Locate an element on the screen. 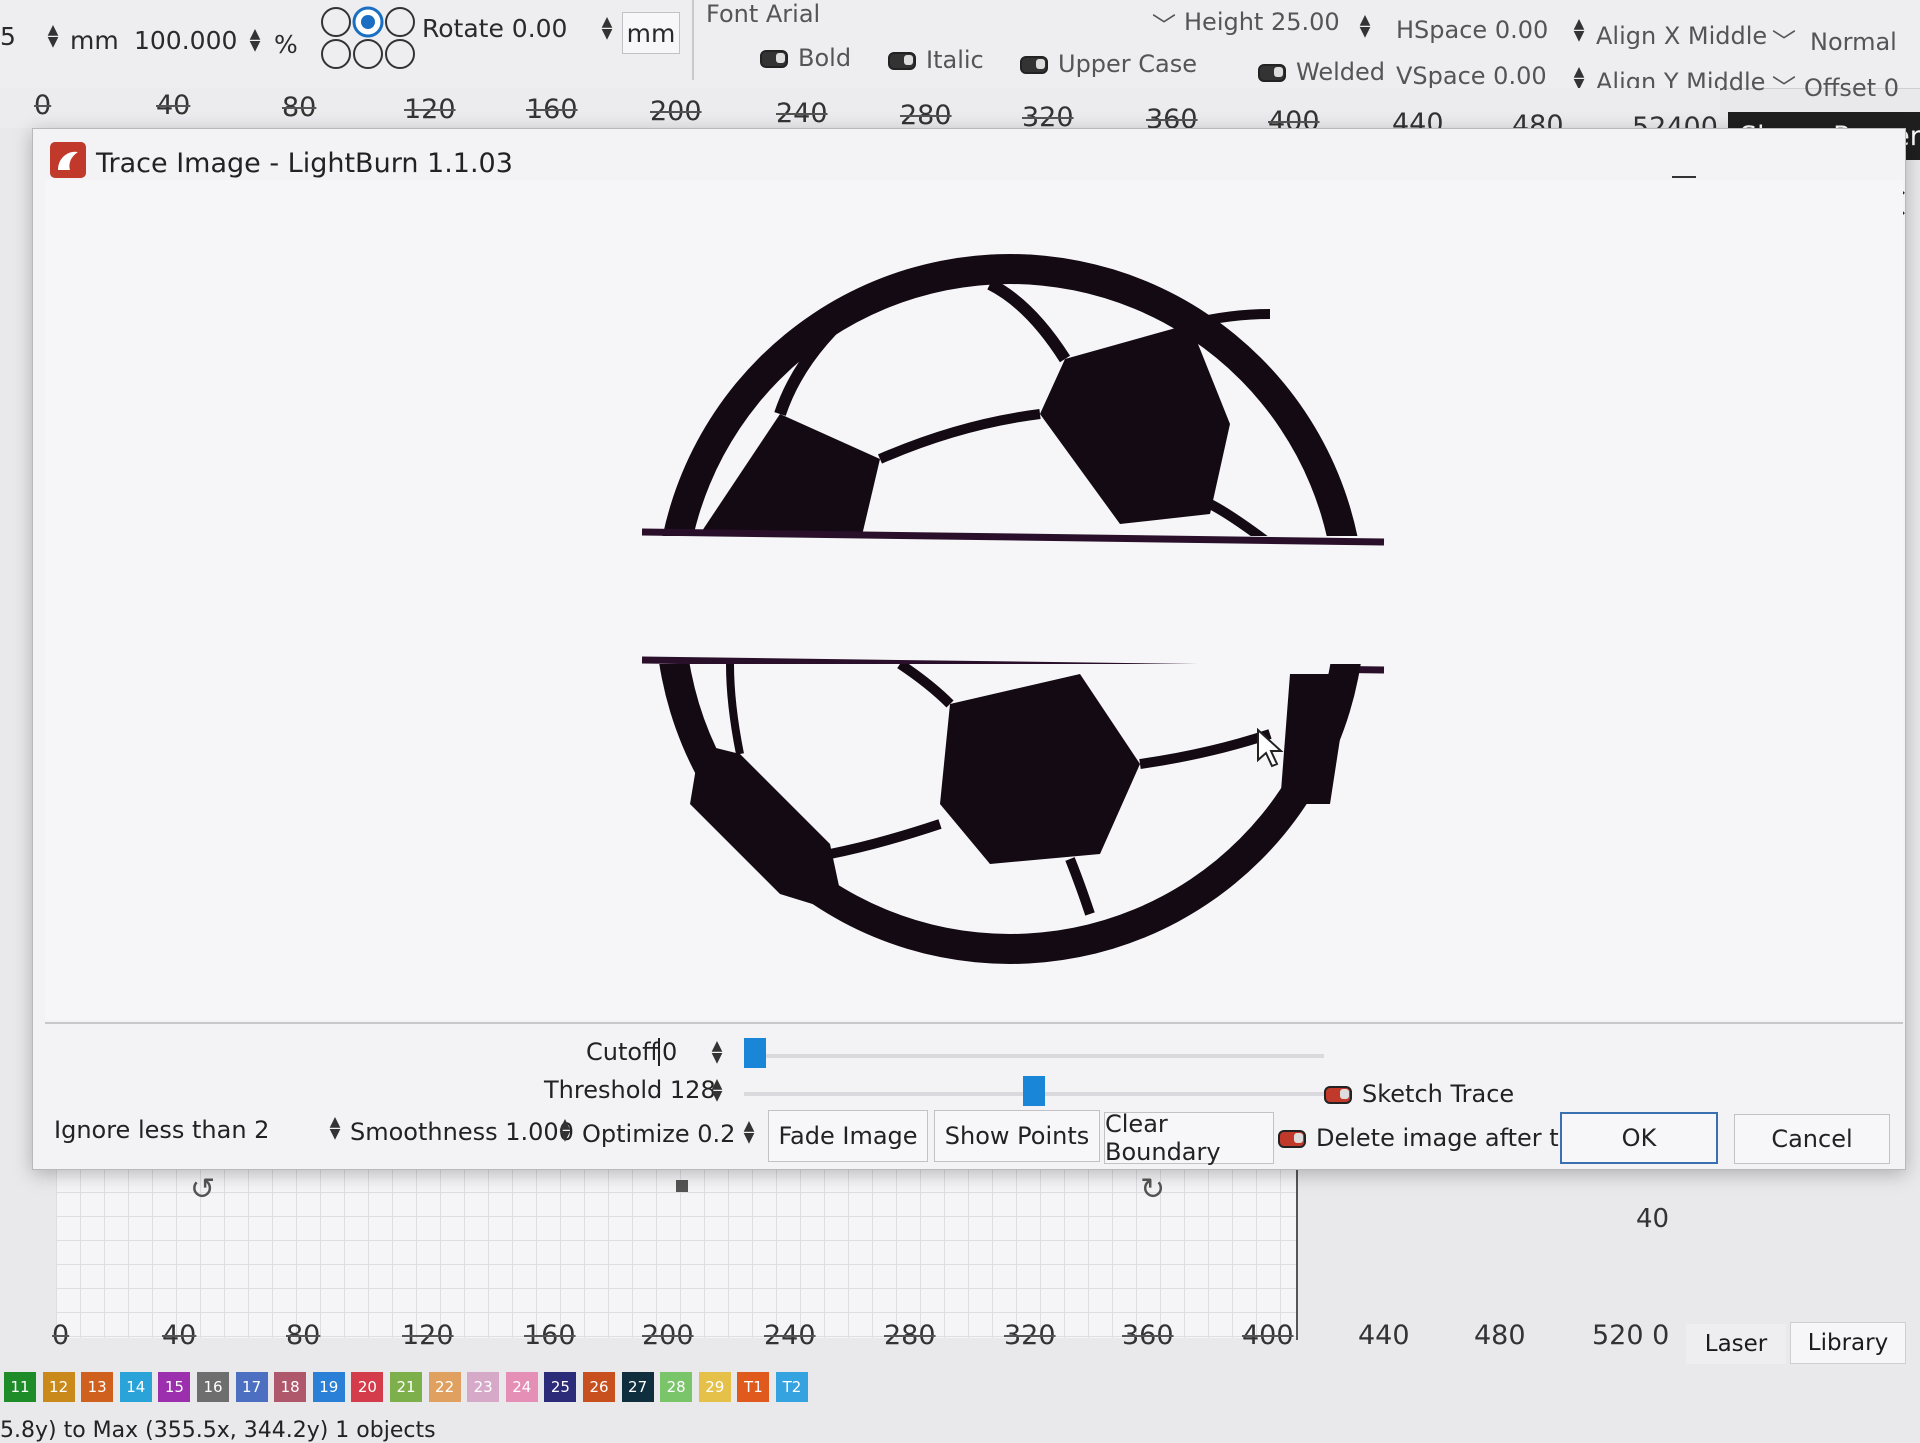 Image resolution: width=1920 pixels, height=1443 pixels. minimize-icon is located at coordinates (1684, 177).